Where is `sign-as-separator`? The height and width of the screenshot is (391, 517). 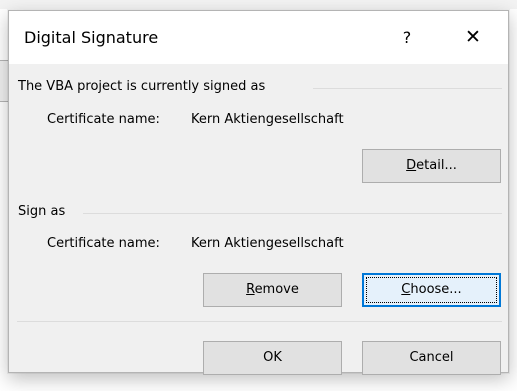 sign-as-separator is located at coordinates (292, 213).